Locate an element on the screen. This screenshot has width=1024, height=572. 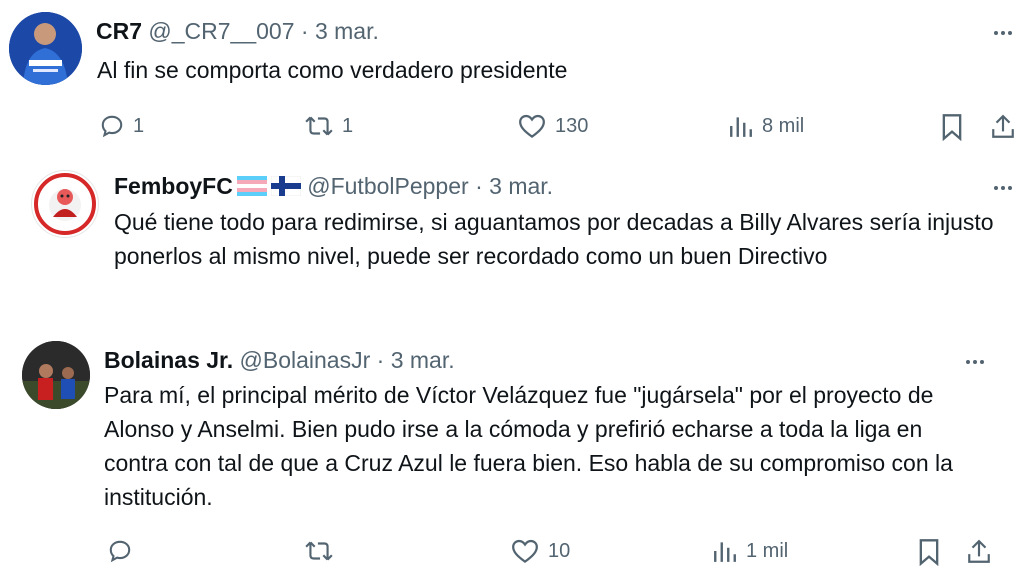
tweet-header: FemboyFC @FutbolPepper · 3 mar. is located at coordinates (333, 187).